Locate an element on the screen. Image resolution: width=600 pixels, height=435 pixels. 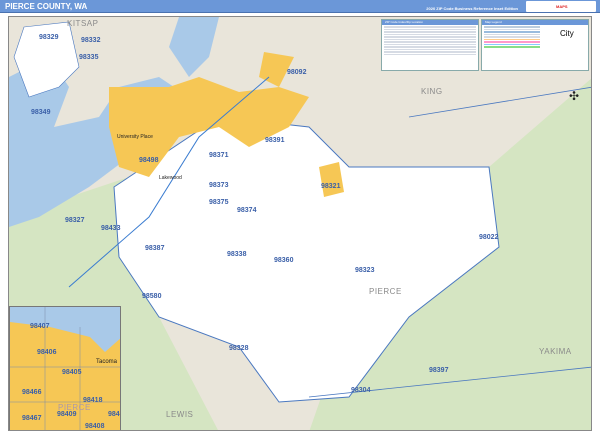
zip-label: 98338 is located at coordinates (237, 254).